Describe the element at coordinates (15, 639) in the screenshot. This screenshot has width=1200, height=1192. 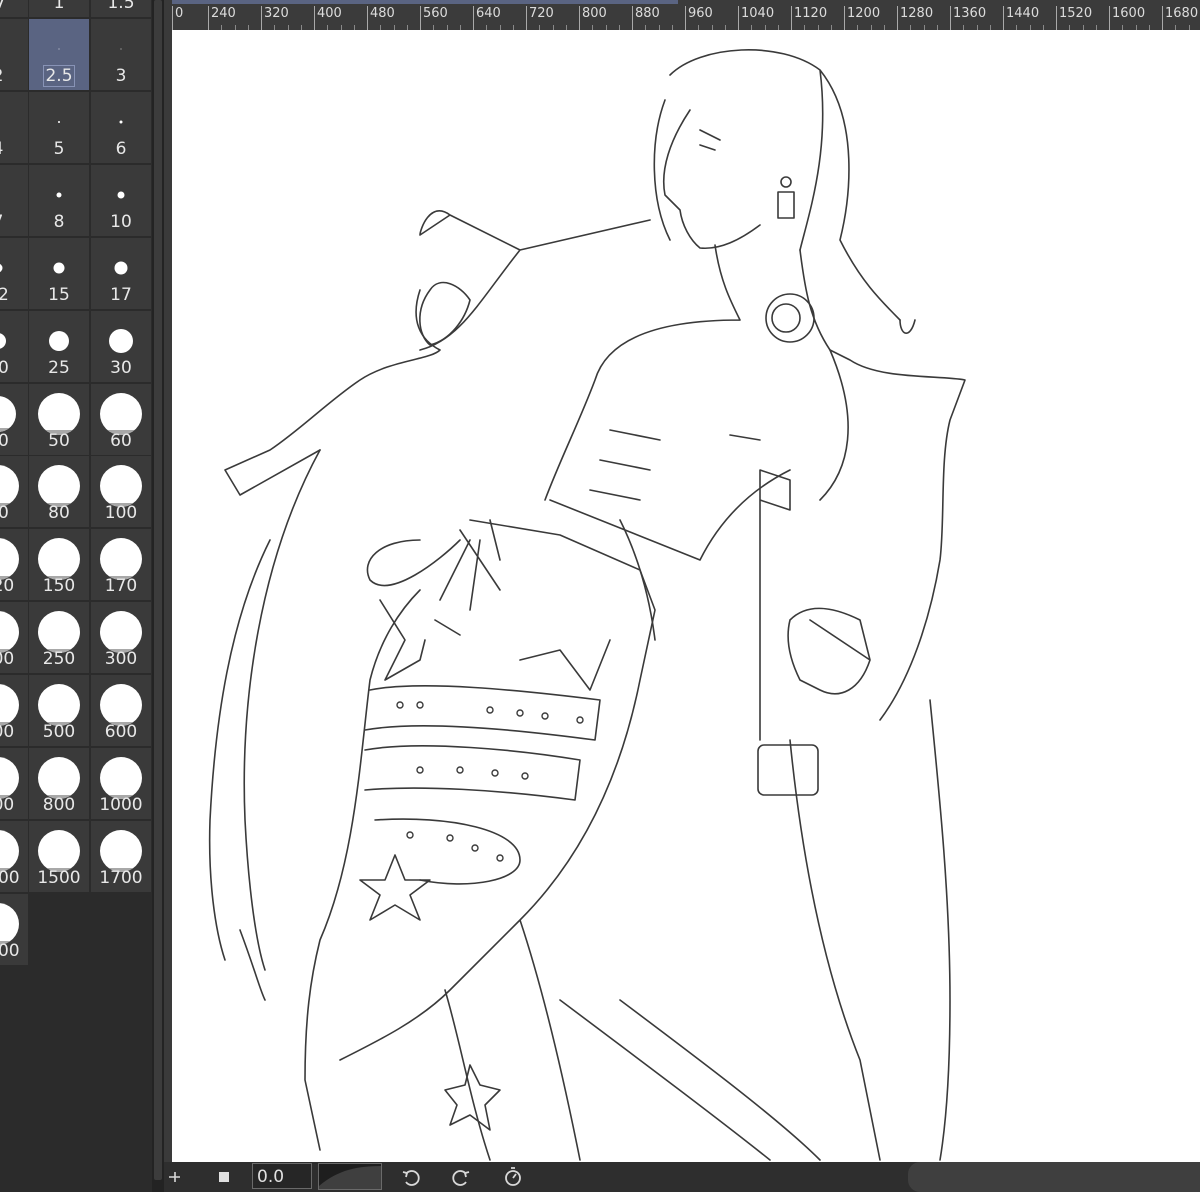
I see `brush-size-200: 200` at that location.